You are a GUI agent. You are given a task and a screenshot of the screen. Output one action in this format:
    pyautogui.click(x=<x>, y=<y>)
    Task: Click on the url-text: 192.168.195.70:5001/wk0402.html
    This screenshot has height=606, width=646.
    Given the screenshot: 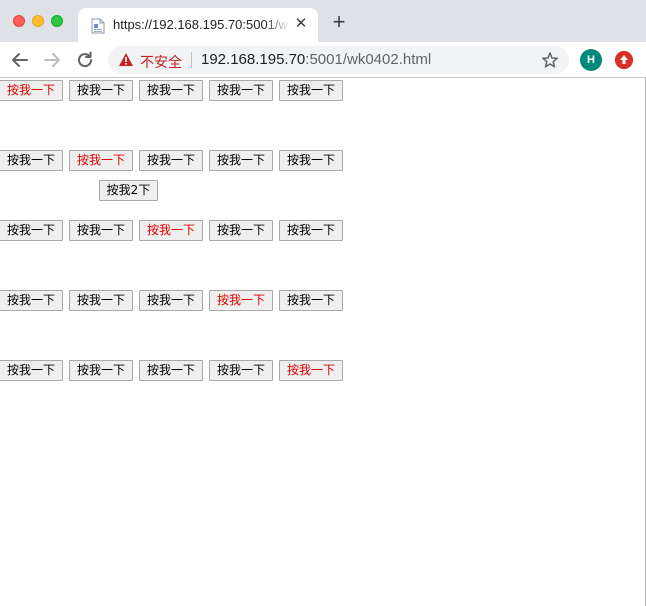 What is the action you would take?
    pyautogui.click(x=316, y=59)
    